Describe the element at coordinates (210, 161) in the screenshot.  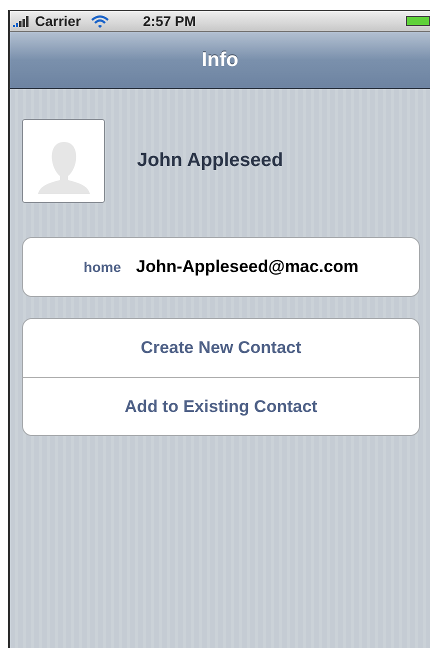
I see `contact-name: John Appleseed` at that location.